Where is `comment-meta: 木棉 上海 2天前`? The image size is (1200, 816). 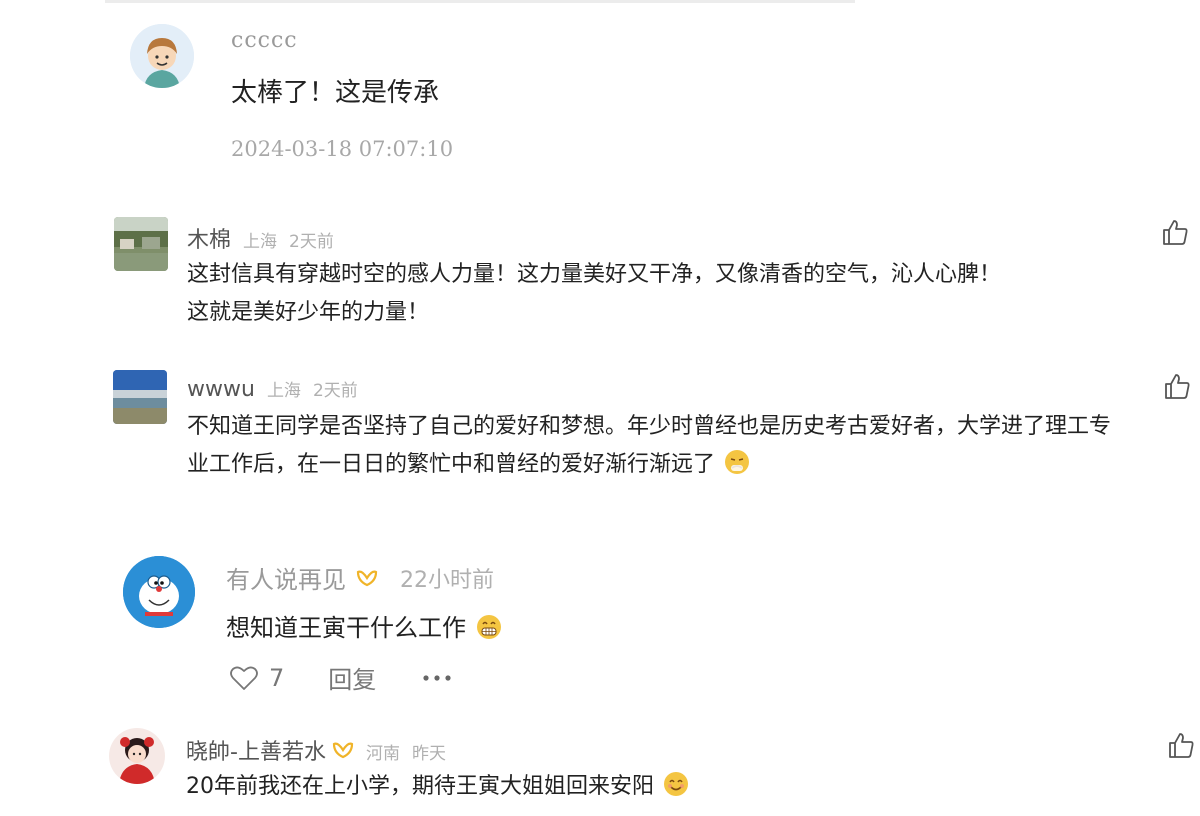 comment-meta: 木棉 上海 2天前 is located at coordinates (260, 238).